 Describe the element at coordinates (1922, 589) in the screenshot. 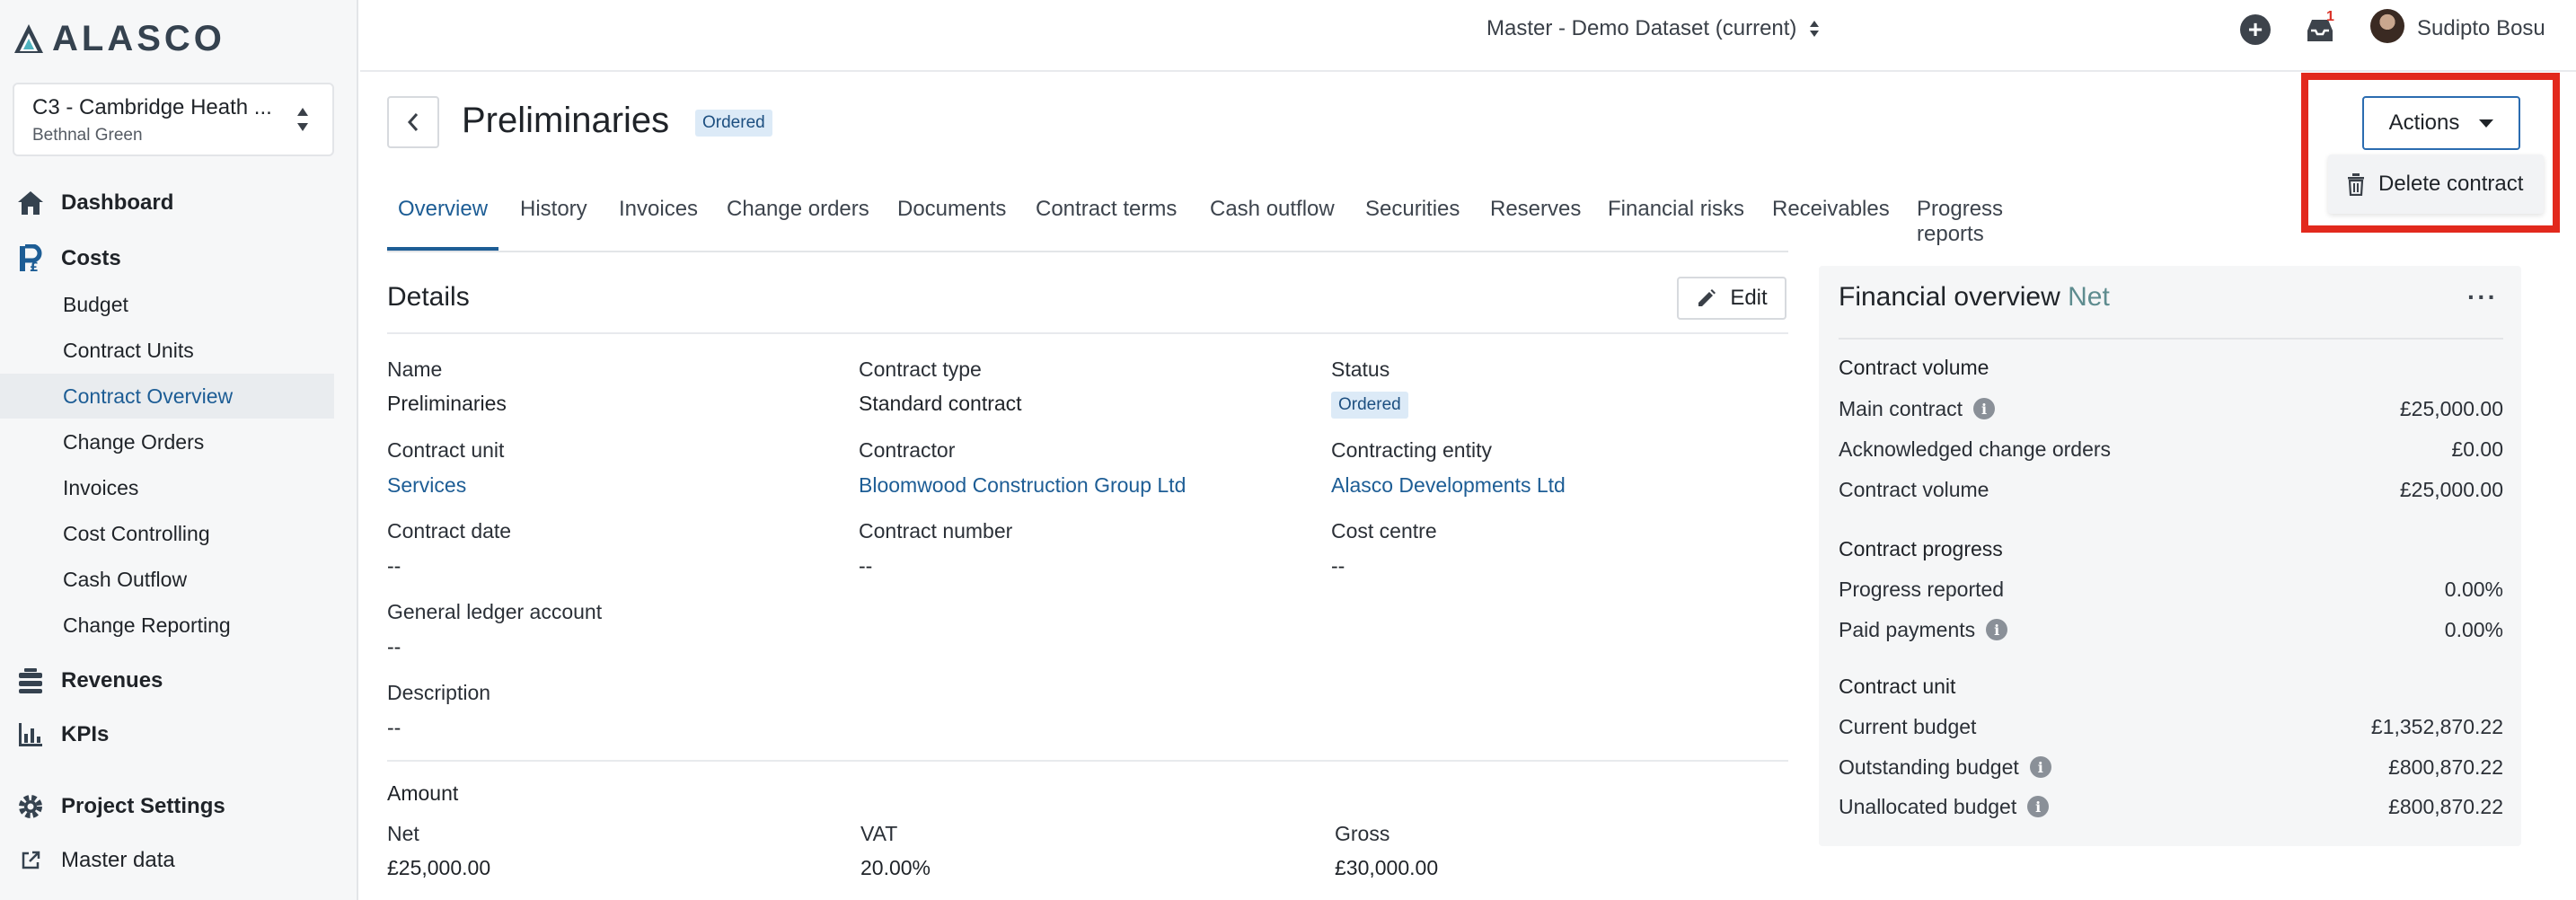

I see `progress-reported-label: Progress reported` at that location.